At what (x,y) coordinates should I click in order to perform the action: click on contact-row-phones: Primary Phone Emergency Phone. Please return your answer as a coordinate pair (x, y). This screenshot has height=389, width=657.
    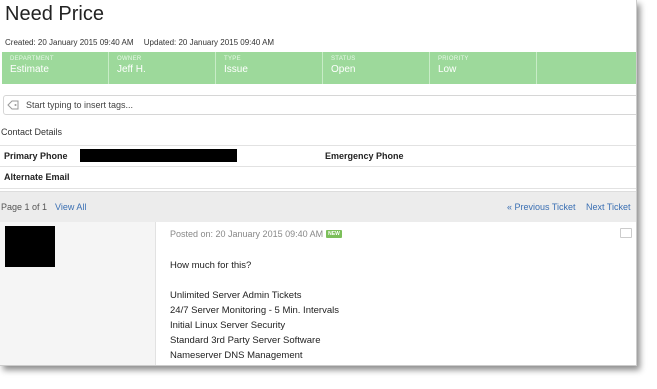
    Looking at the image, I should click on (318, 156).